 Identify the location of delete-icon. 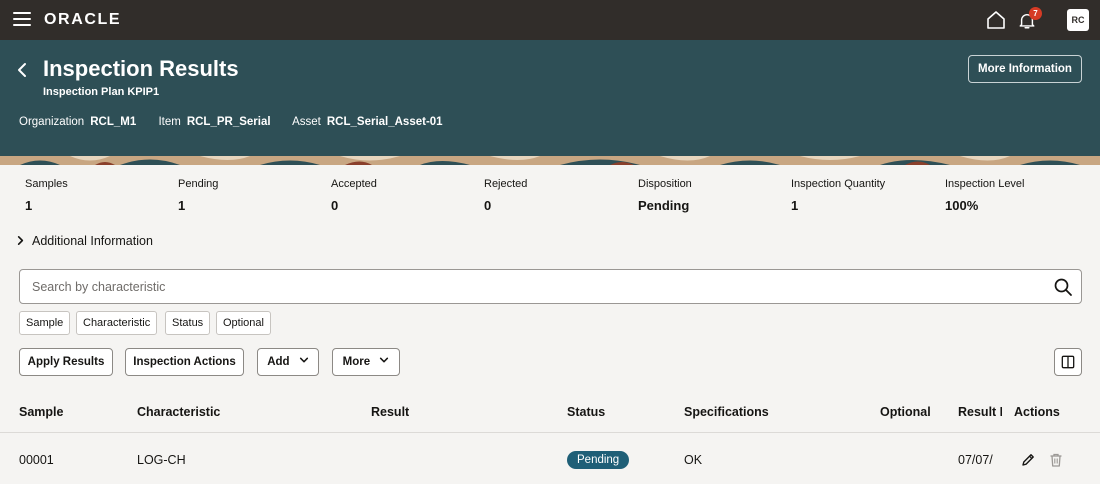
(1056, 460).